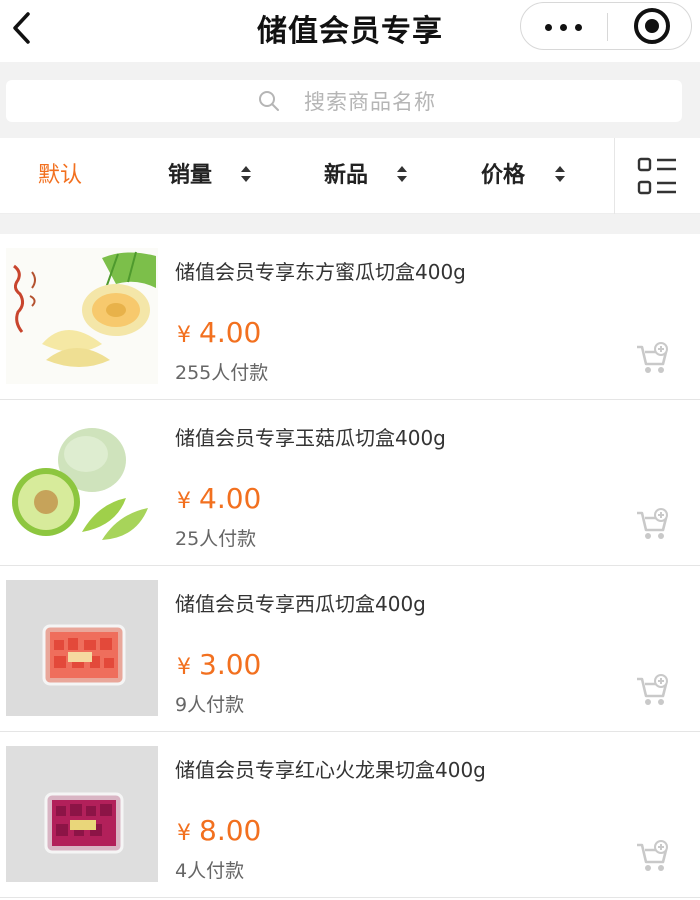  I want to click on sort-bar: 默认 销量 新品 价格, so click(350, 176).